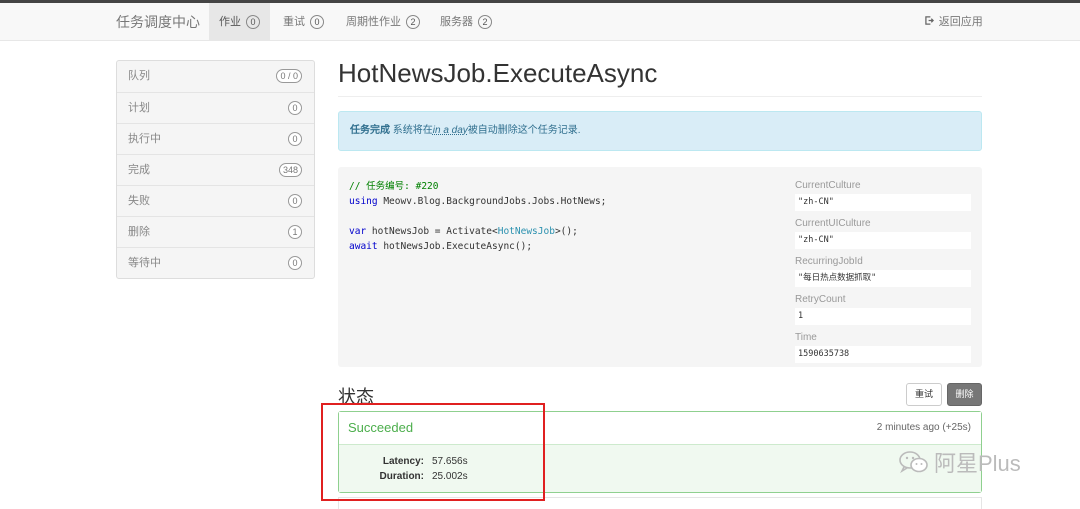 This screenshot has height=509, width=1080. Describe the element at coordinates (883, 354) in the screenshot. I see `param-value: 1590635738` at that location.